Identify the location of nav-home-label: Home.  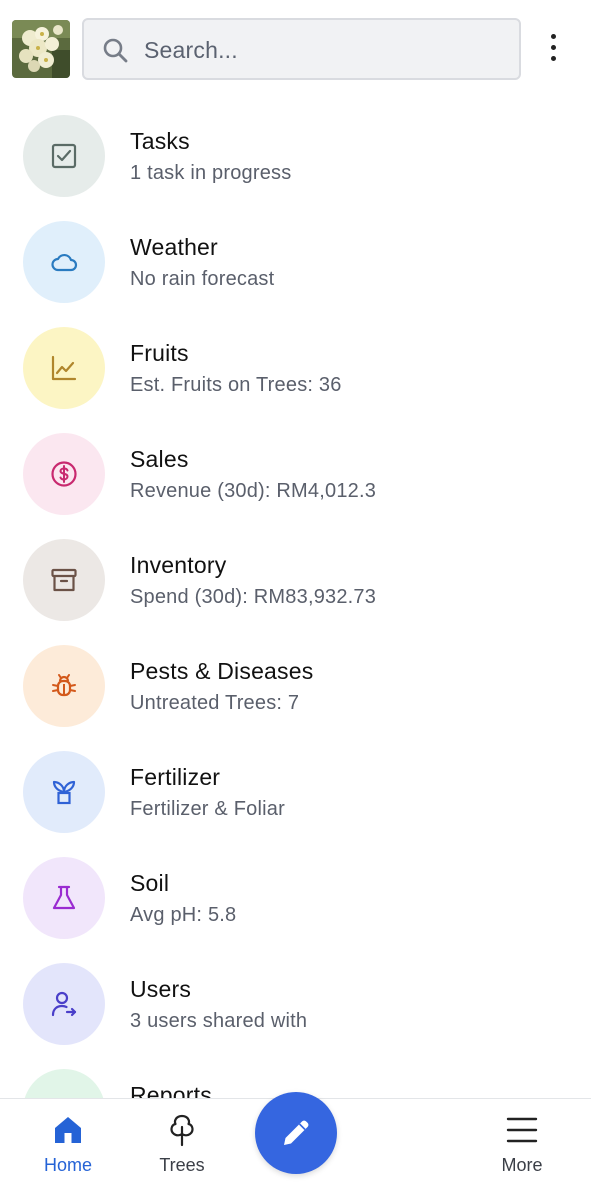
(67, 1165).